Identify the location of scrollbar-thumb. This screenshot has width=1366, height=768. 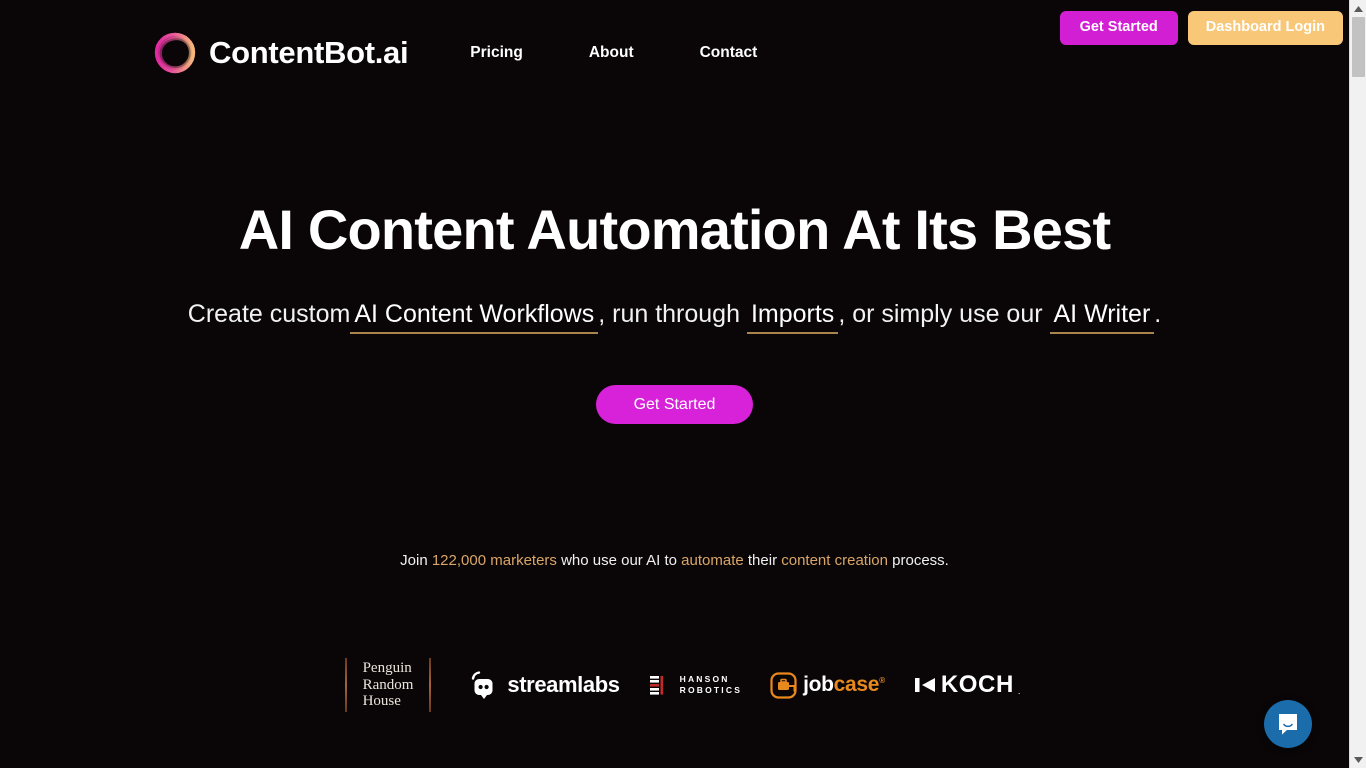
(1358, 47).